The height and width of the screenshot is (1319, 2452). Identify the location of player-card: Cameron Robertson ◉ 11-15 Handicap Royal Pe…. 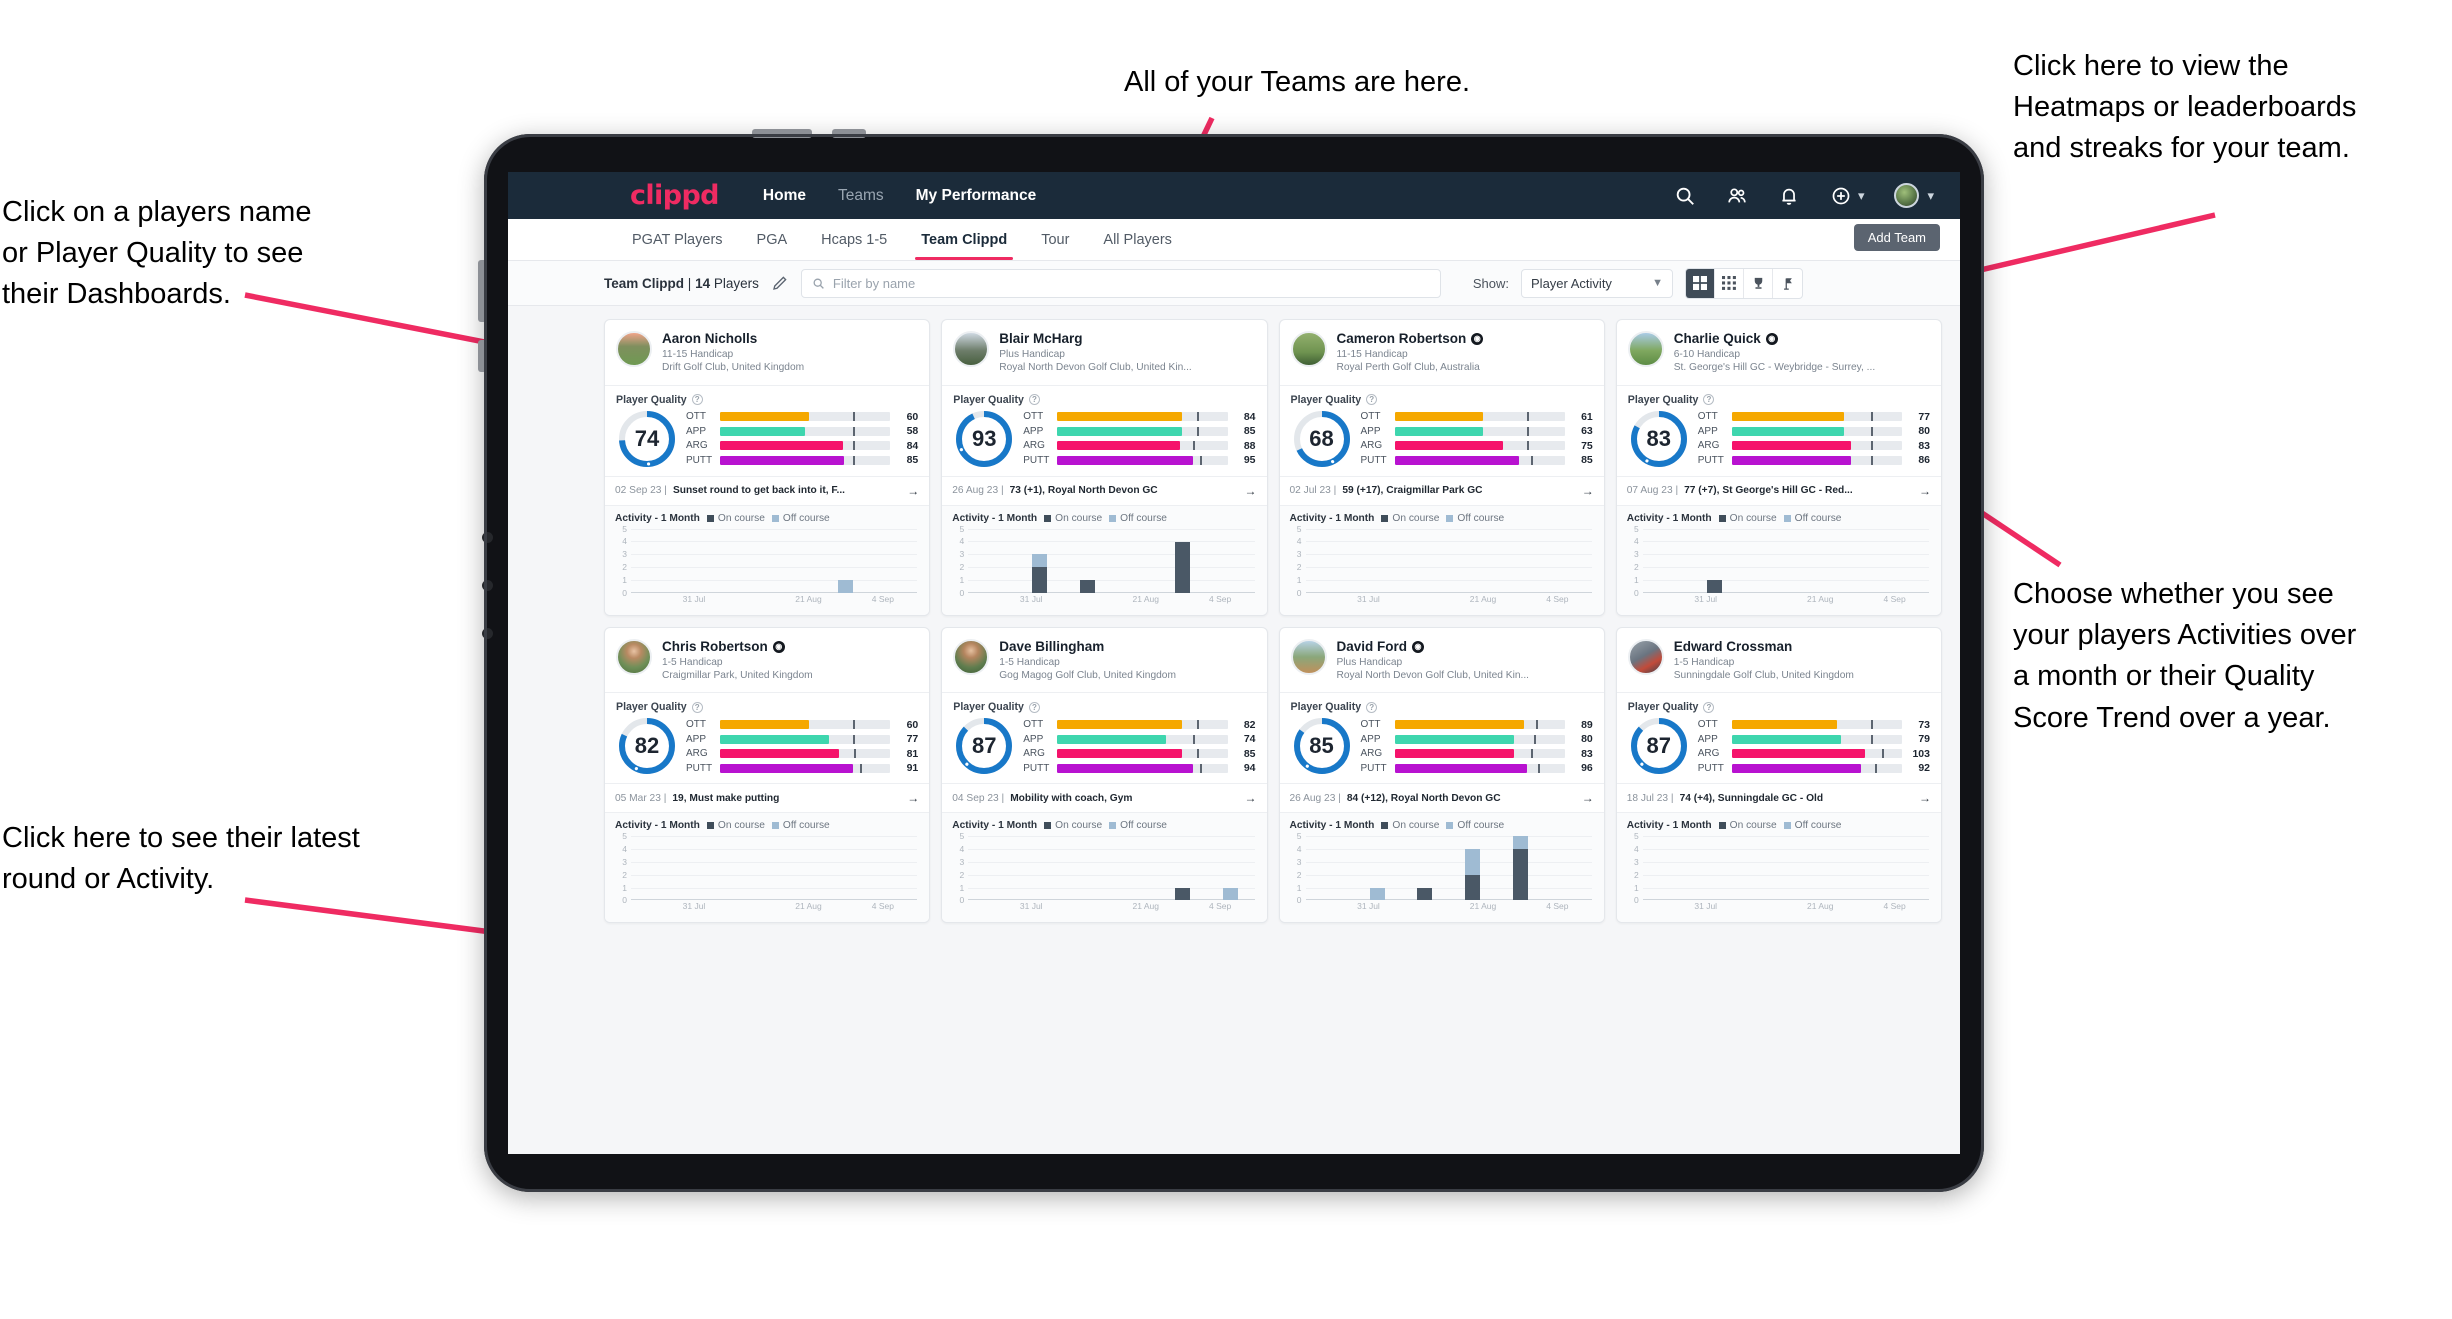
(1441, 467).